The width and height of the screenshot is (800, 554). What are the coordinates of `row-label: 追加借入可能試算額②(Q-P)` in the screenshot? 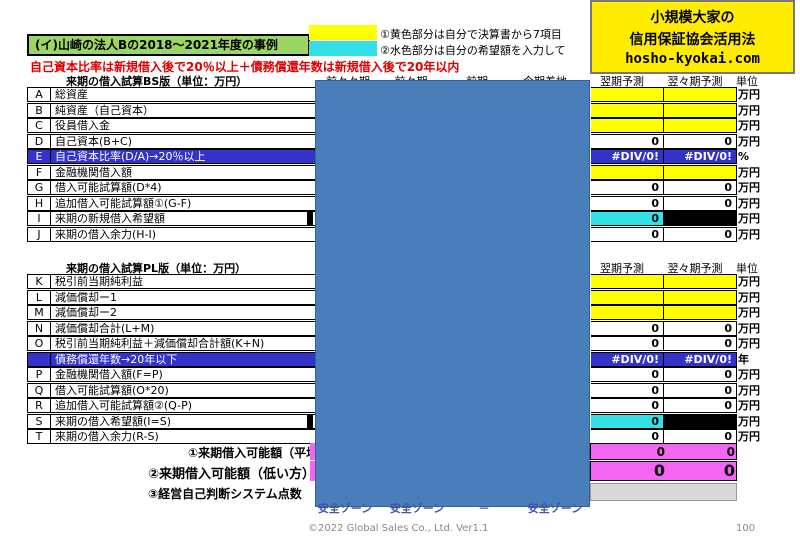 It's located at (193, 405).